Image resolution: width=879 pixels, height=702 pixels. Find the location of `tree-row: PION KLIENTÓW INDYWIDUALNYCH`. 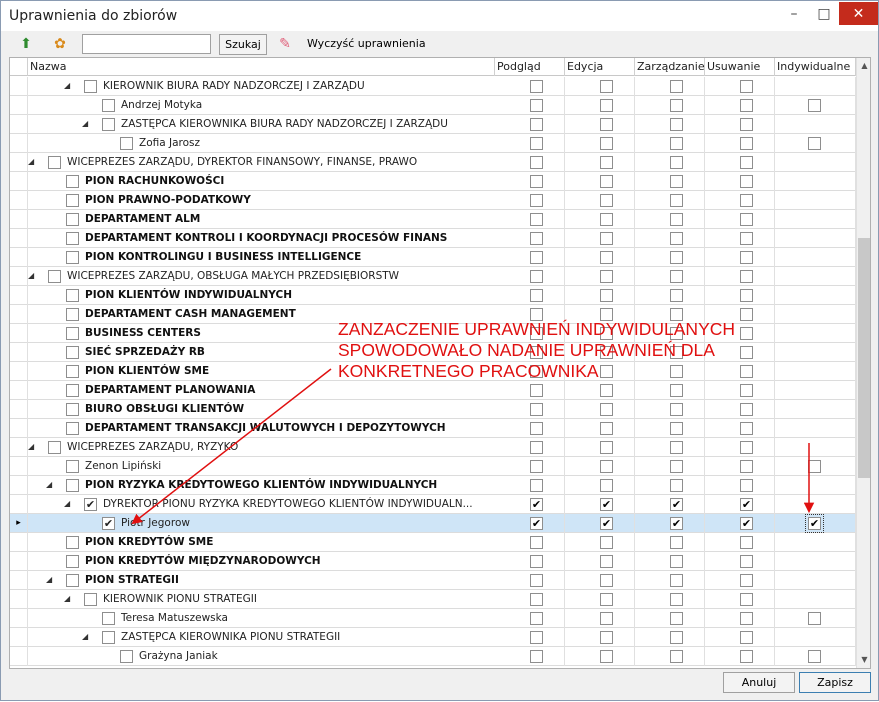

tree-row: PION KLIENTÓW INDYWIDUALNYCH is located at coordinates (433, 295).